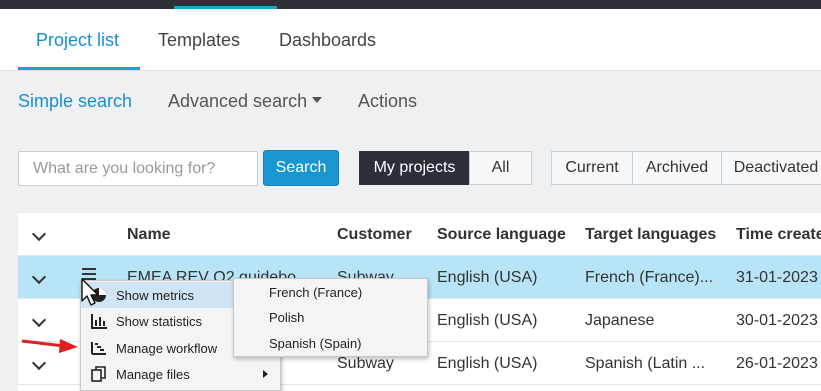 Image resolution: width=821 pixels, height=391 pixels. I want to click on search-button: Search, so click(301, 168).